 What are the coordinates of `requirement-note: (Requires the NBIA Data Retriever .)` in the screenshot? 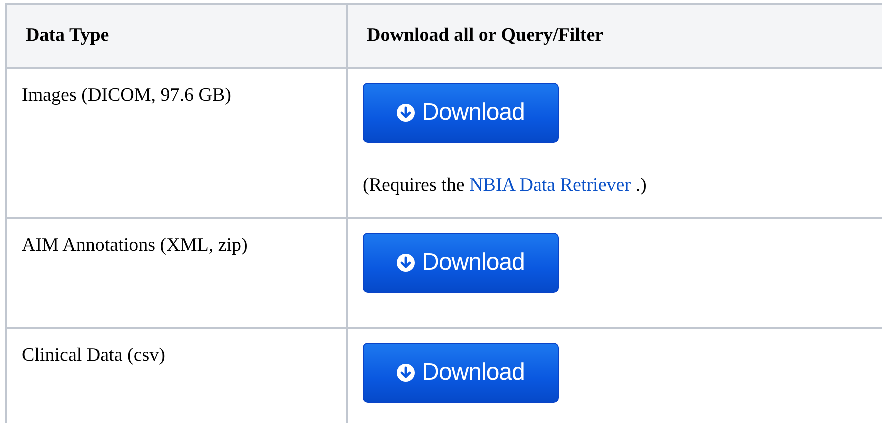 It's located at (505, 186).